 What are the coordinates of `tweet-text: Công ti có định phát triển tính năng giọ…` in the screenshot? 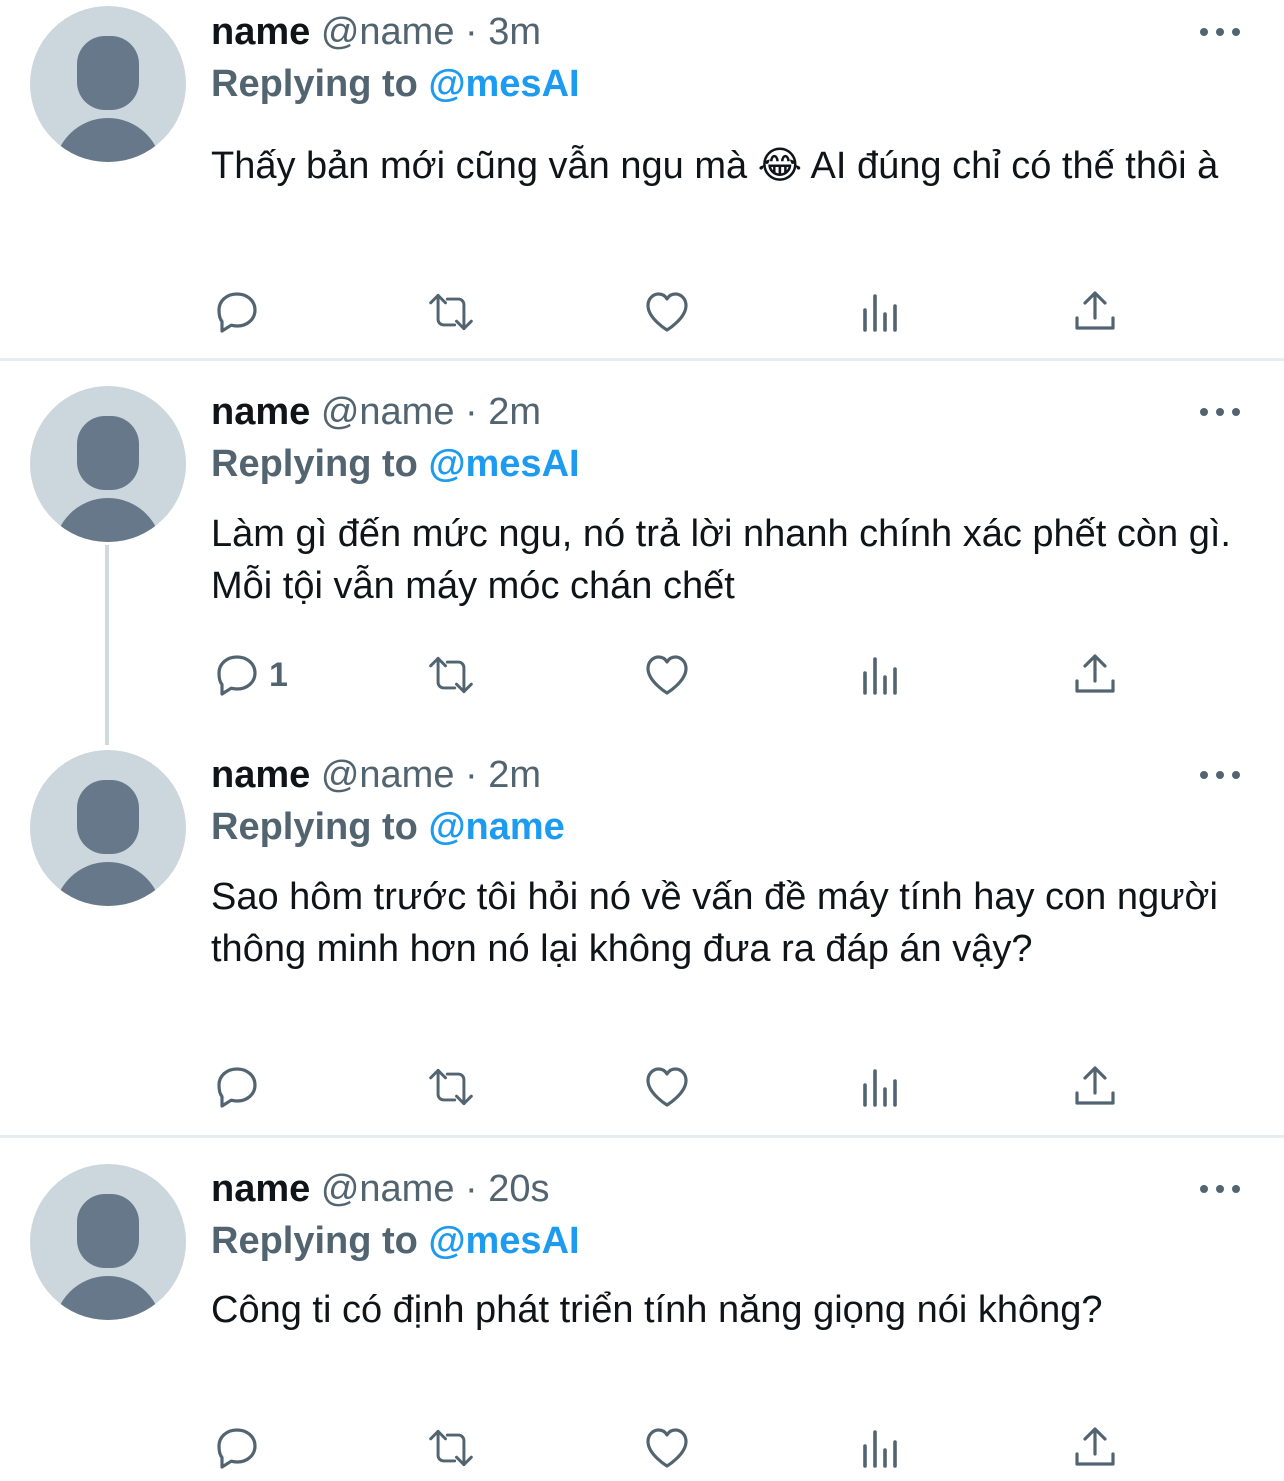 It's located at (657, 1310).